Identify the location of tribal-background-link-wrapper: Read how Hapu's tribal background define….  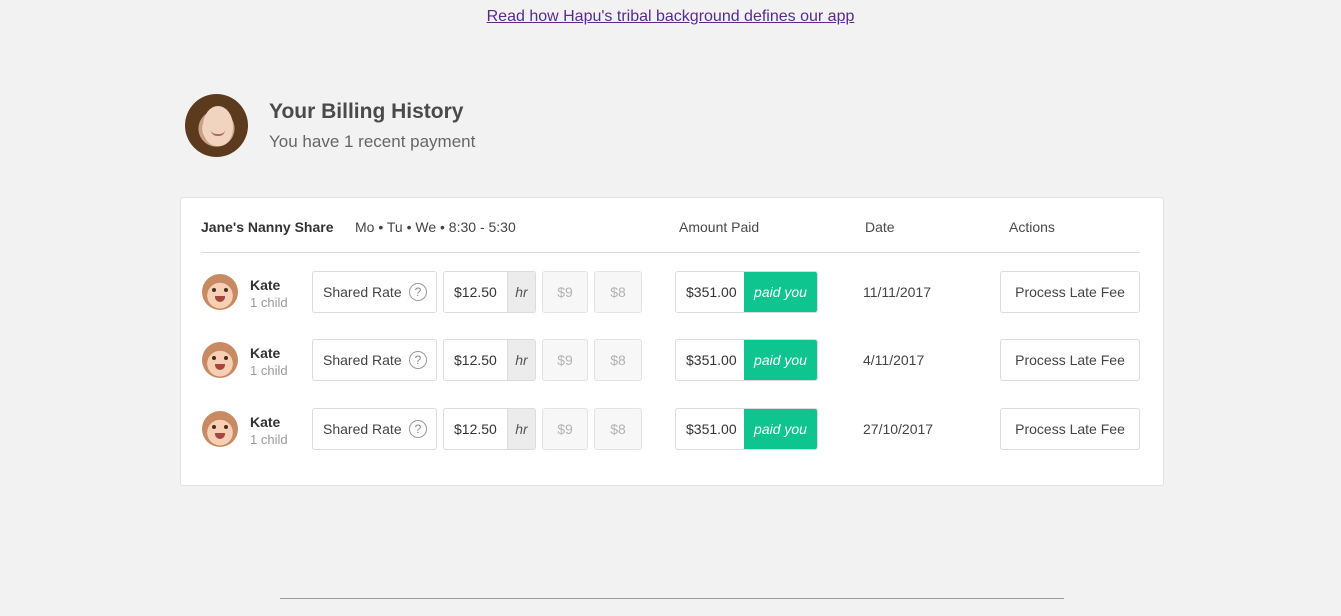
(670, 17).